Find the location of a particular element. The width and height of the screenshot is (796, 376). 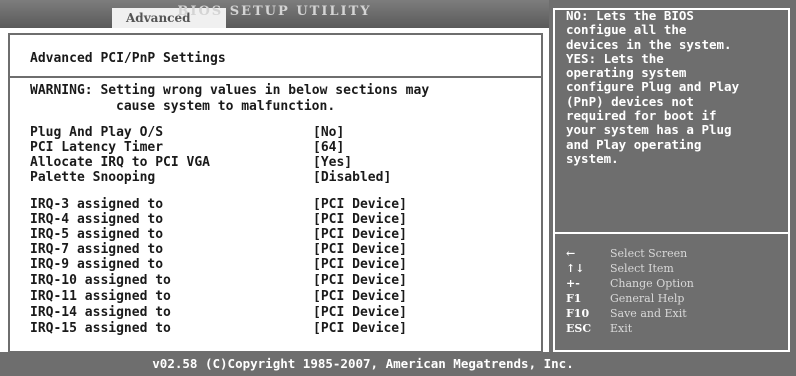

setting-label: PCI Latency Timer is located at coordinates (97, 147).